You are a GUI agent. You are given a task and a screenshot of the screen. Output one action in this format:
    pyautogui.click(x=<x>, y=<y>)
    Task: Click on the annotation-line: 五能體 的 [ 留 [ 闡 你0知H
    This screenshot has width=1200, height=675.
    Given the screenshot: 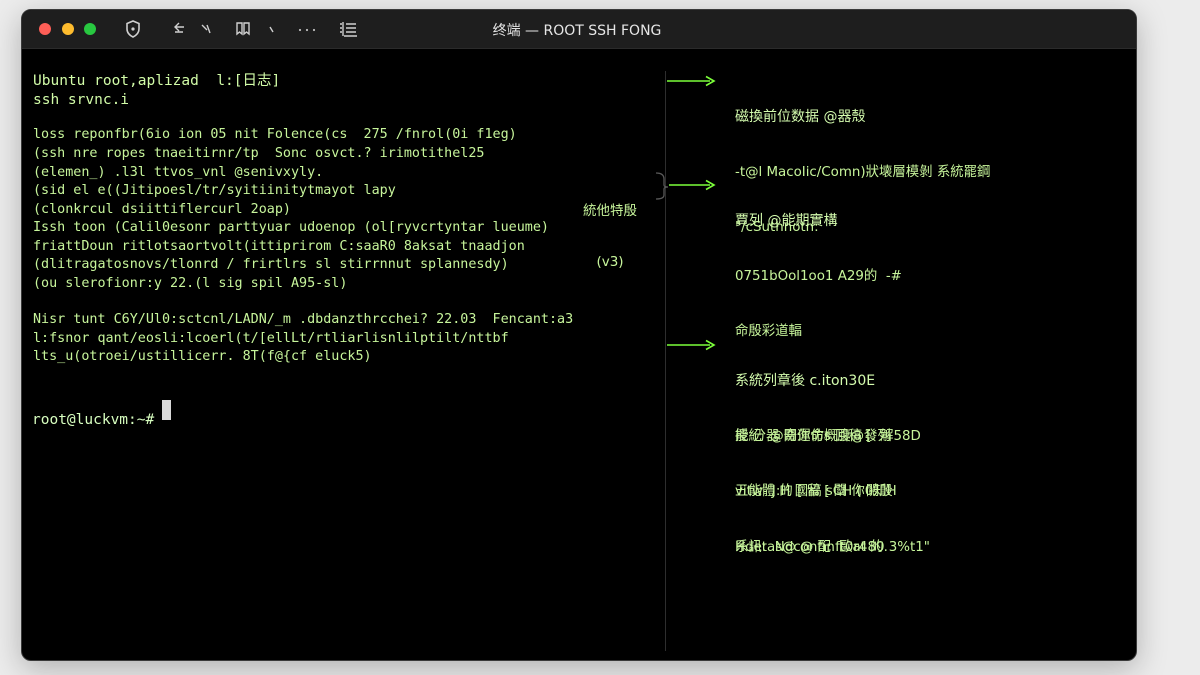 What is the action you would take?
    pyautogui.click(x=816, y=491)
    